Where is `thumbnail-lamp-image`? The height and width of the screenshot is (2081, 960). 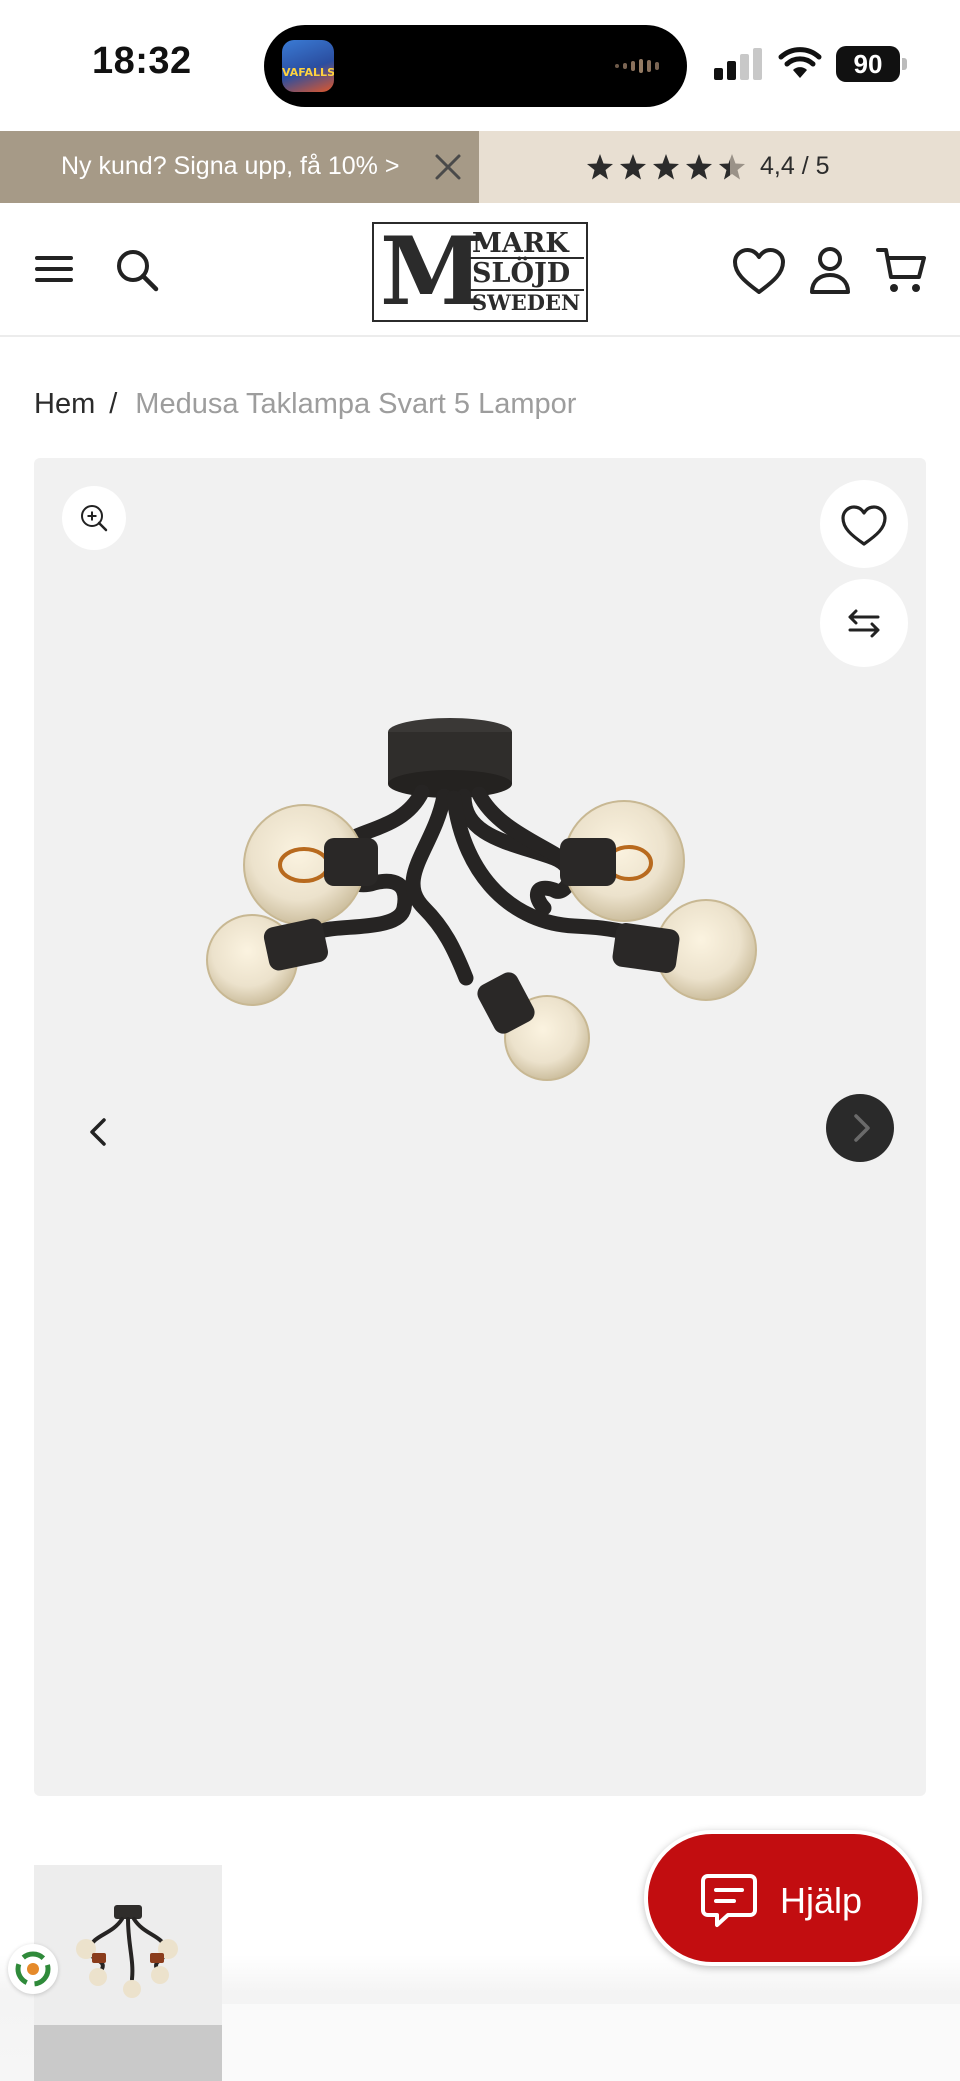
thumbnail-lamp-image is located at coordinates (127, 1951).